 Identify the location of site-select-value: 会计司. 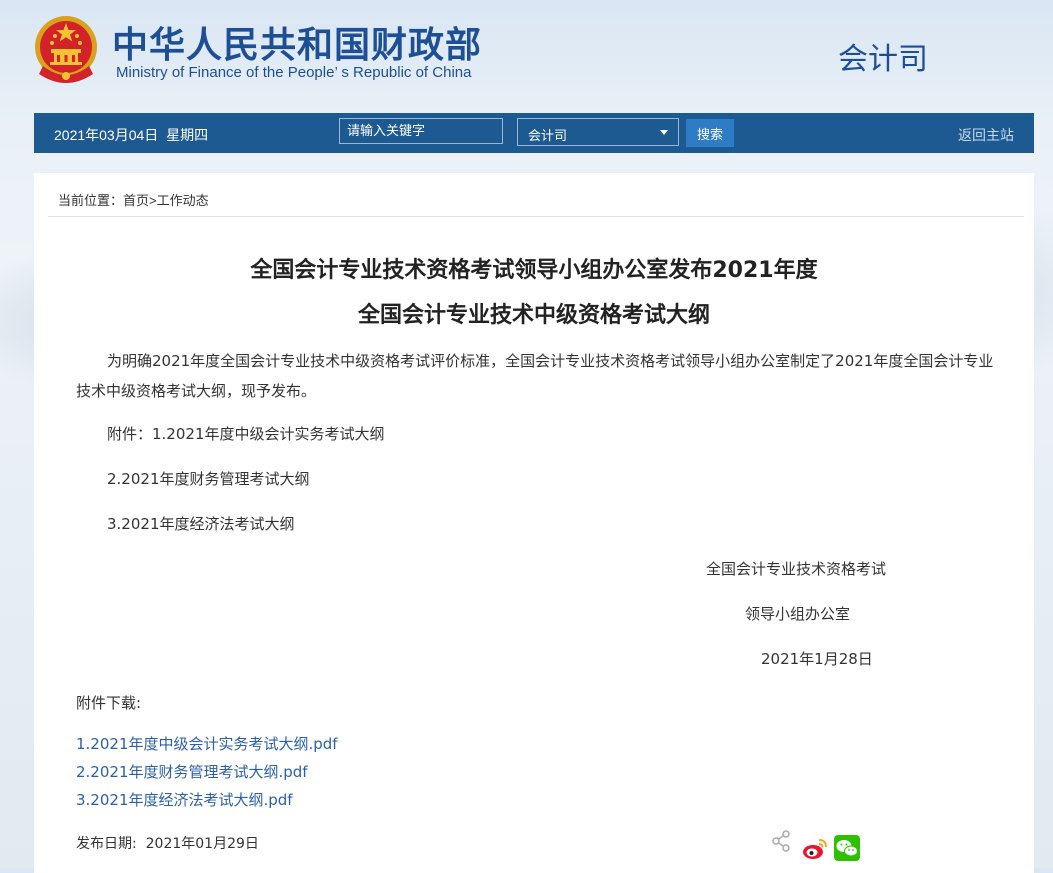
(548, 135).